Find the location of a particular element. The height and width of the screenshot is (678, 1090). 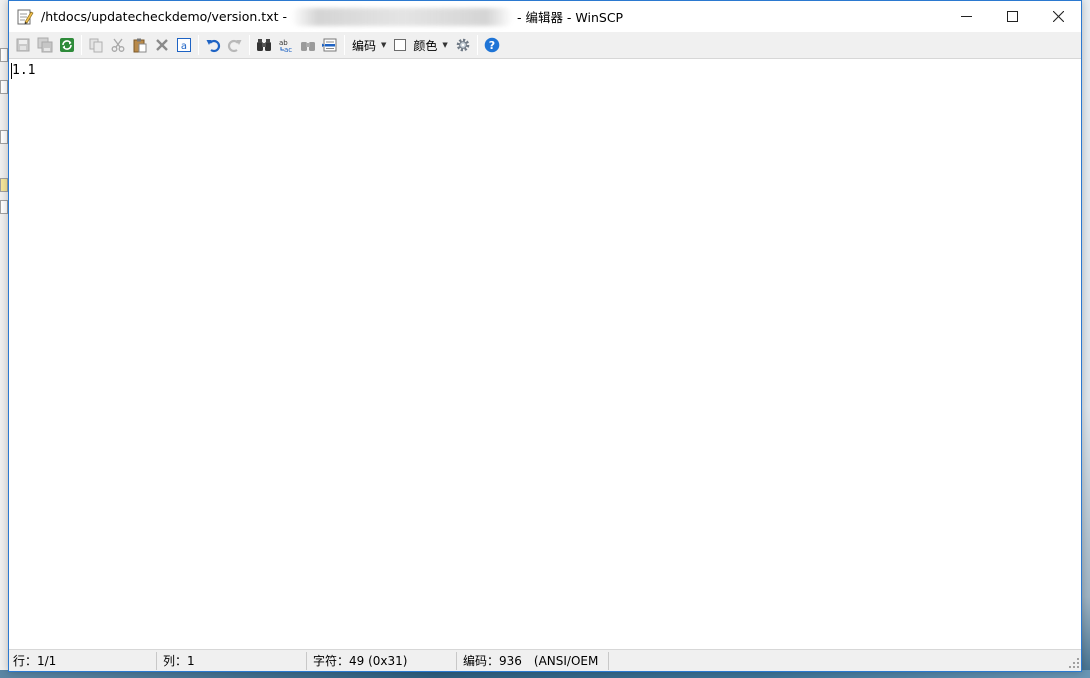

close-button is located at coordinates (1058, 17).